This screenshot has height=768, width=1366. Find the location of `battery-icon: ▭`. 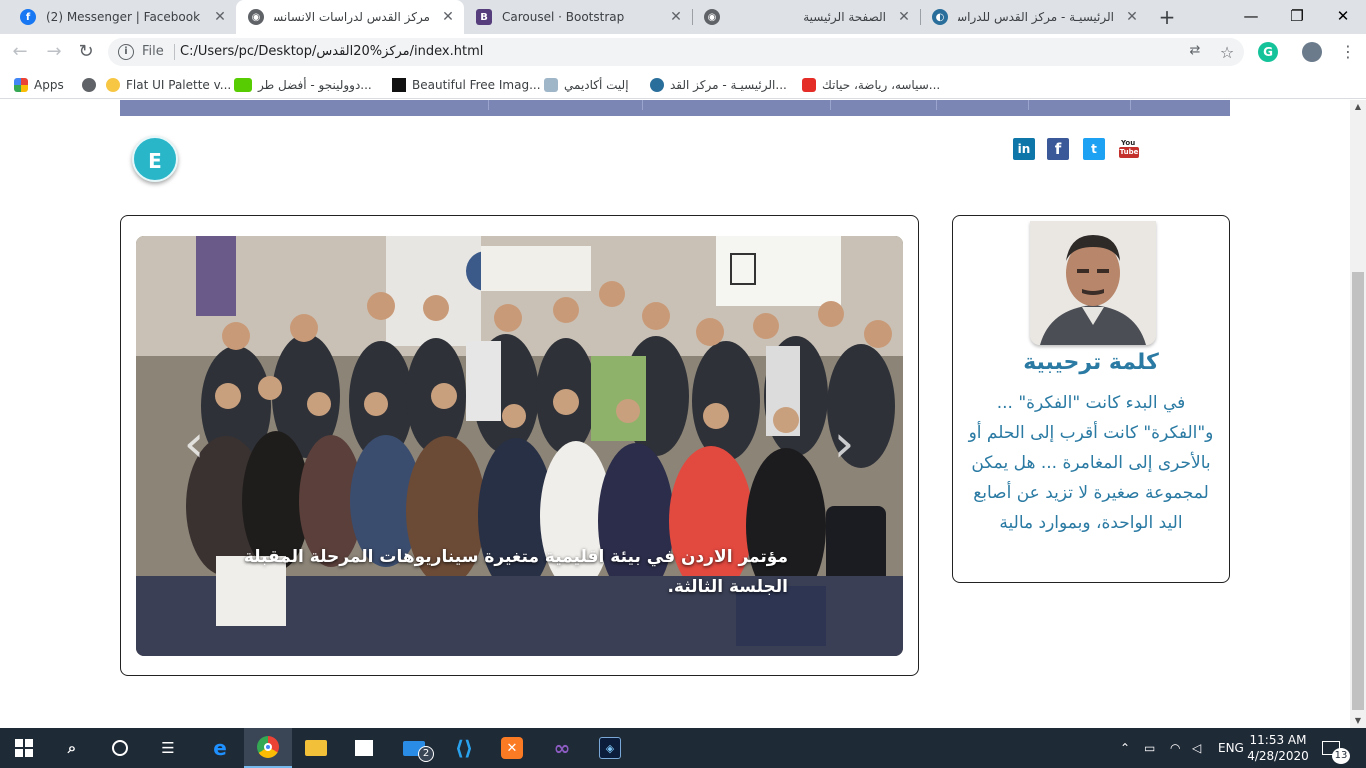

battery-icon: ▭ is located at coordinates (1149, 748).